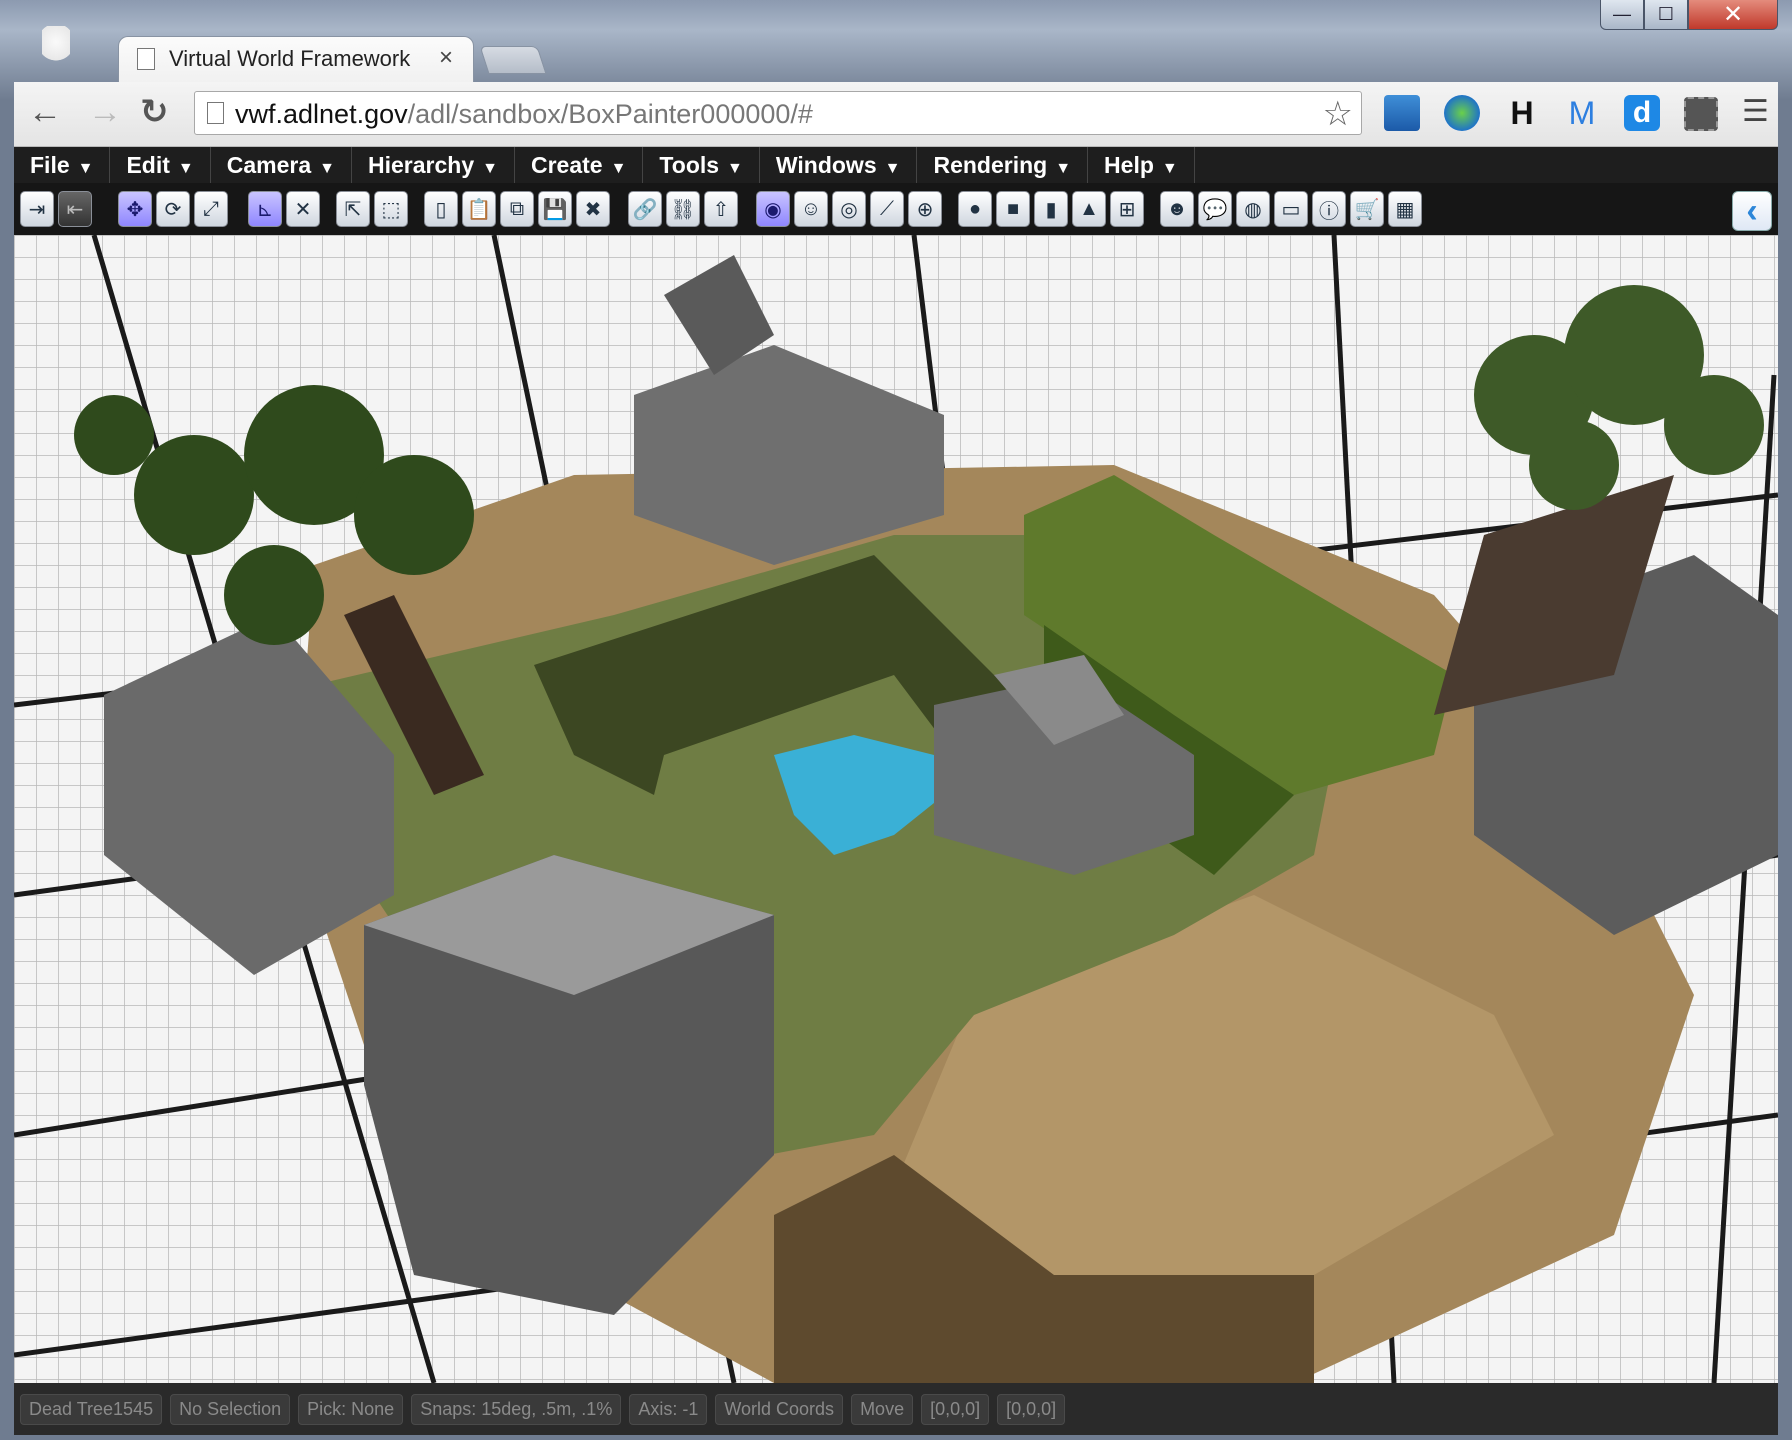 This screenshot has width=1792, height=1440. Describe the element at coordinates (1329, 209) in the screenshot. I see `info-icon: ⓘ` at that location.